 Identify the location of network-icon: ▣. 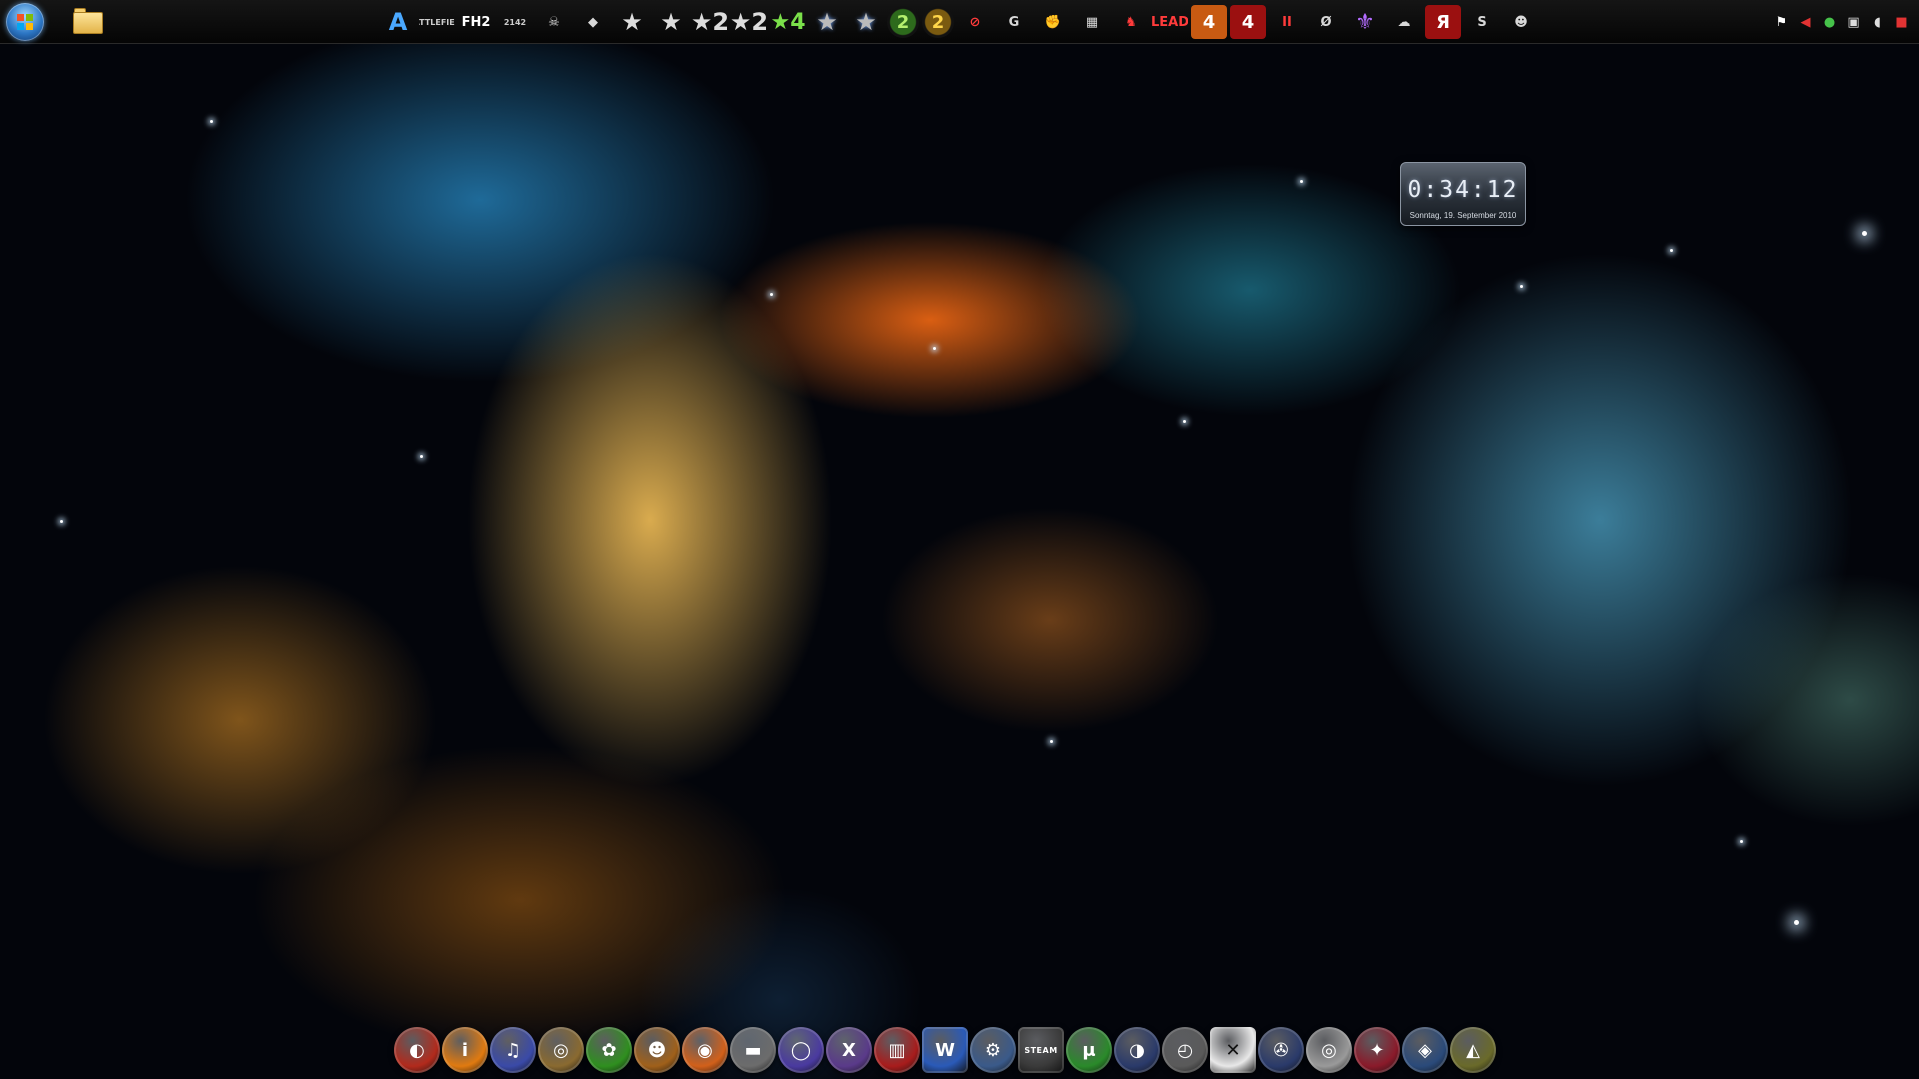
(1853, 22).